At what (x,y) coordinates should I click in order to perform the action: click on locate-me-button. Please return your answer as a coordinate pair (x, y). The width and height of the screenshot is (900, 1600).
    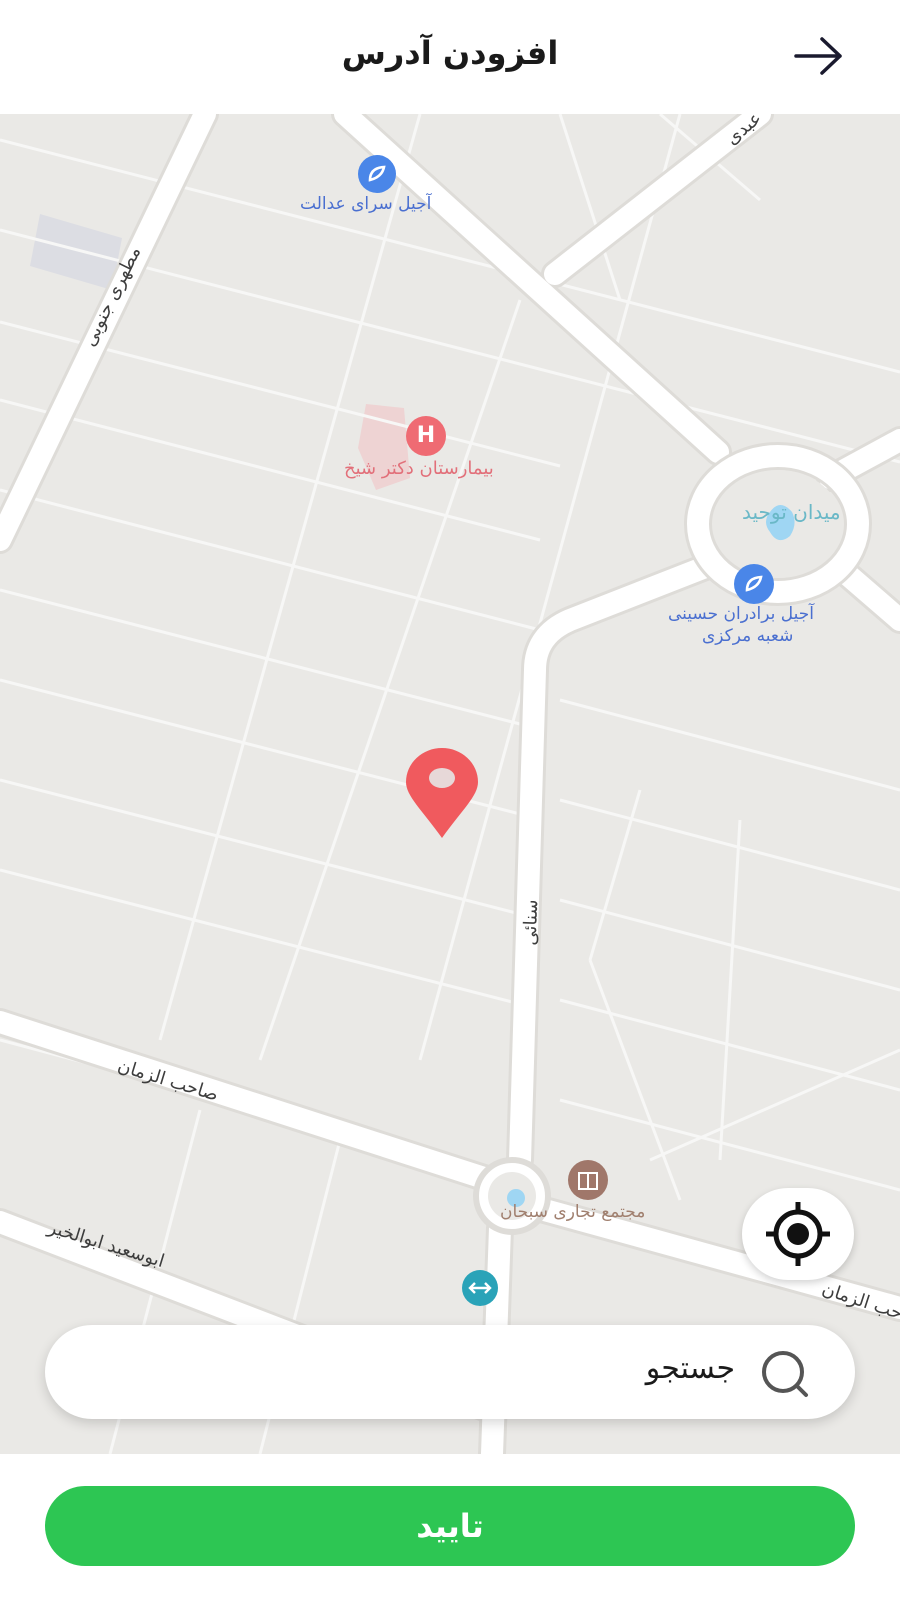
    Looking at the image, I should click on (798, 1234).